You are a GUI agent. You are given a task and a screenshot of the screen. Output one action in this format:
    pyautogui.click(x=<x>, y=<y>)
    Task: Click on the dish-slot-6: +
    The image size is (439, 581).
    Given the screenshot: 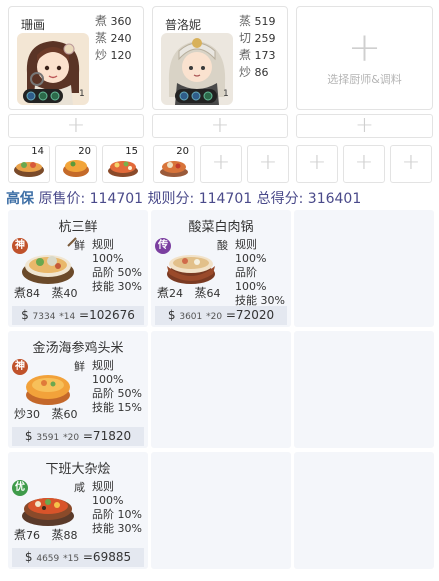 What is the action you would take?
    pyautogui.click(x=268, y=164)
    